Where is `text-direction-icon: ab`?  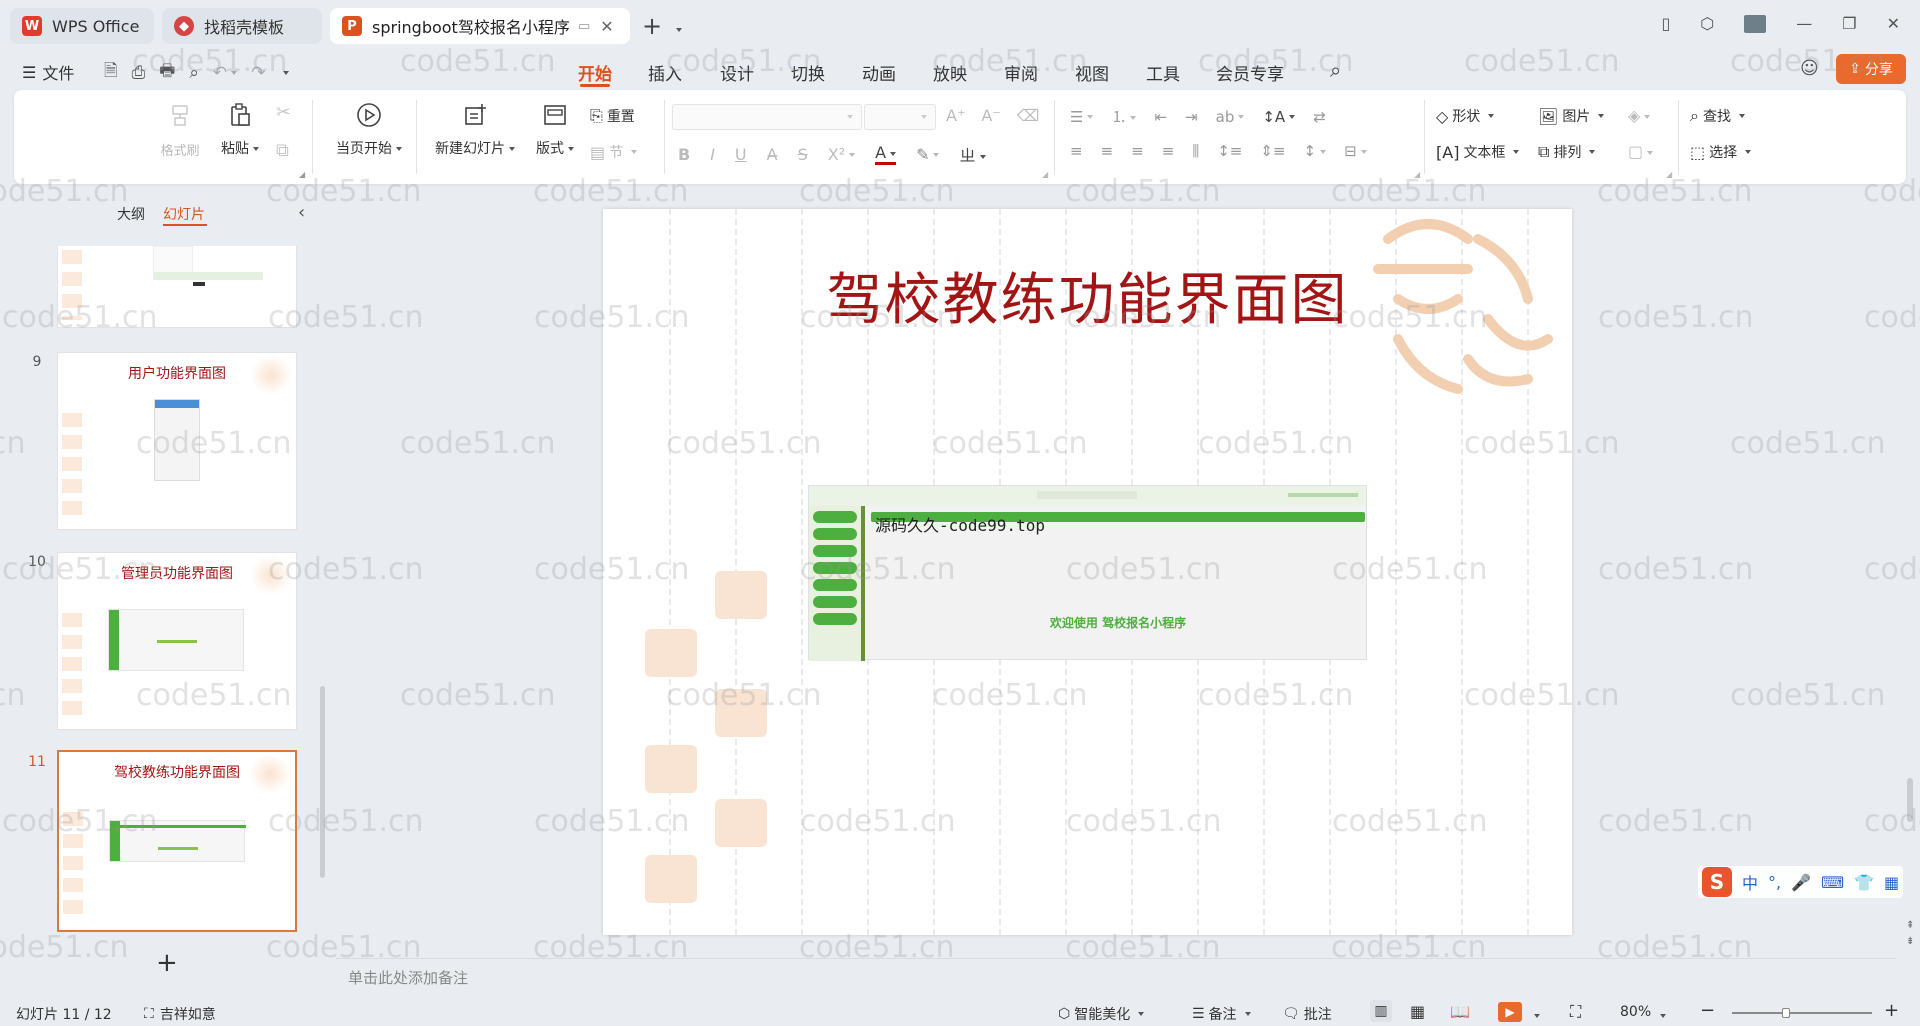 text-direction-icon: ab is located at coordinates (1230, 117).